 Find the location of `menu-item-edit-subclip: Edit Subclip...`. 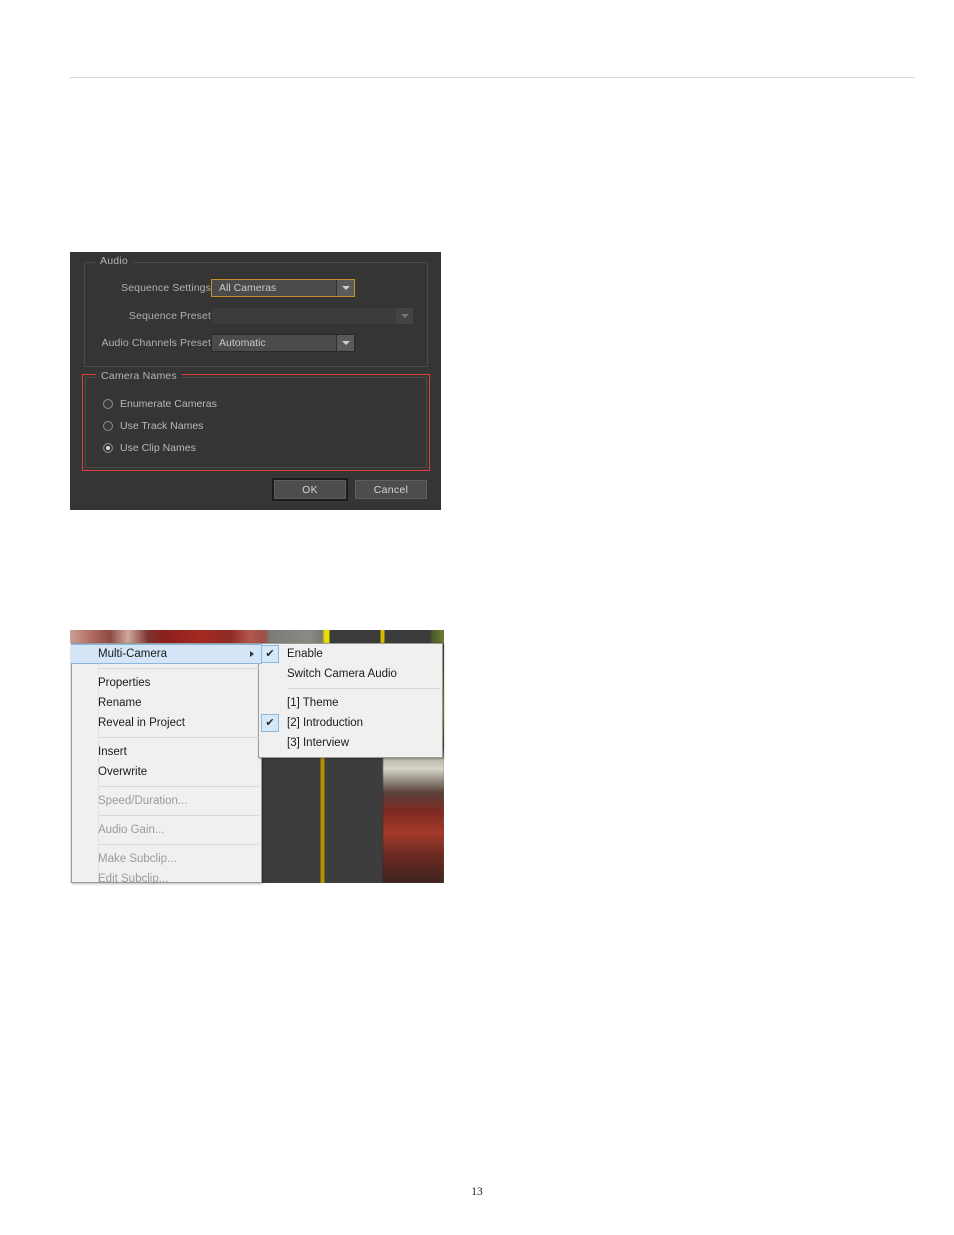

menu-item-edit-subclip: Edit Subclip... is located at coordinates (166, 879).